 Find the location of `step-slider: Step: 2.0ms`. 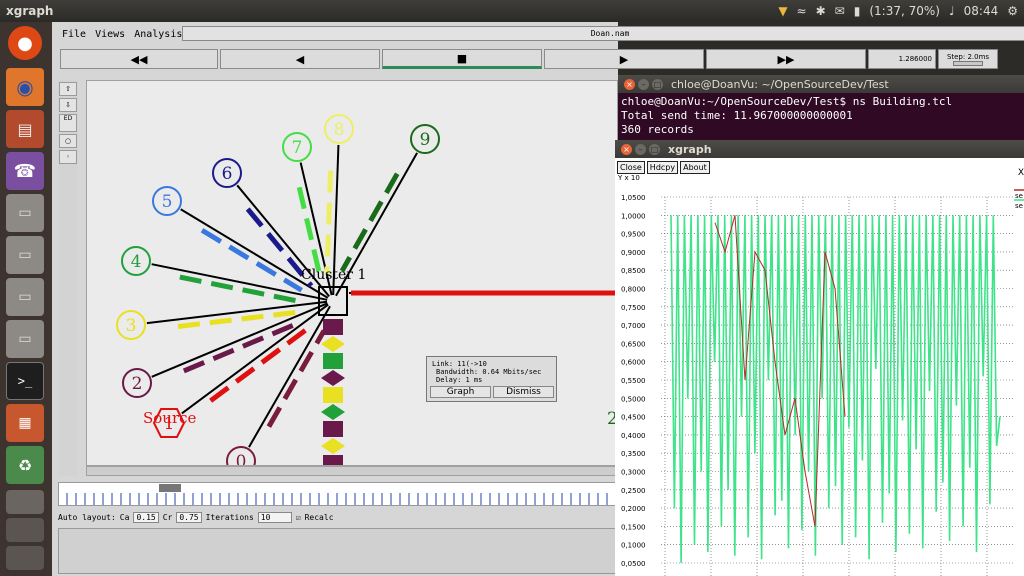

step-slider: Step: 2.0ms is located at coordinates (968, 59).